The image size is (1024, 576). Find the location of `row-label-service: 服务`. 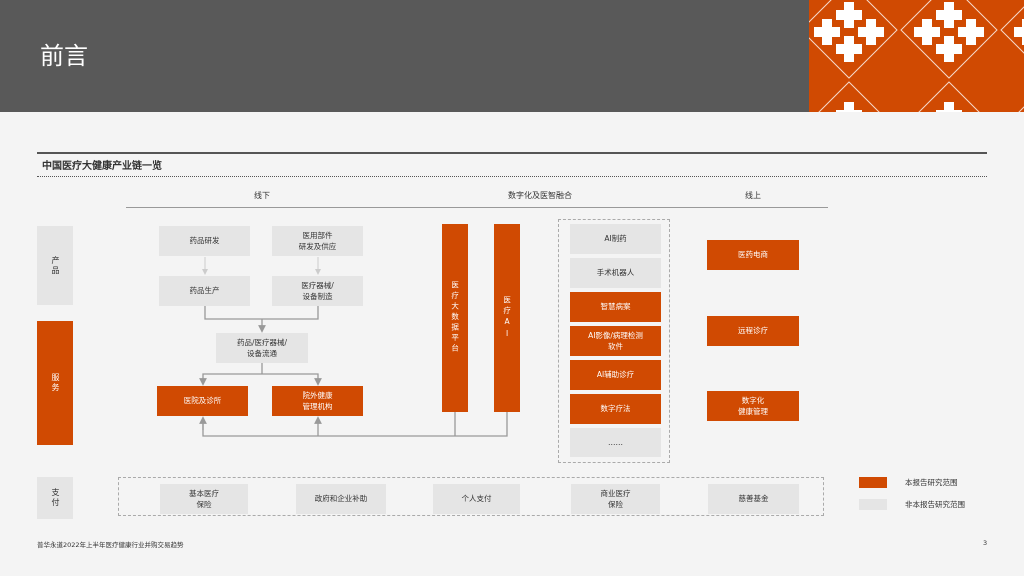

row-label-service: 服务 is located at coordinates (55, 383).